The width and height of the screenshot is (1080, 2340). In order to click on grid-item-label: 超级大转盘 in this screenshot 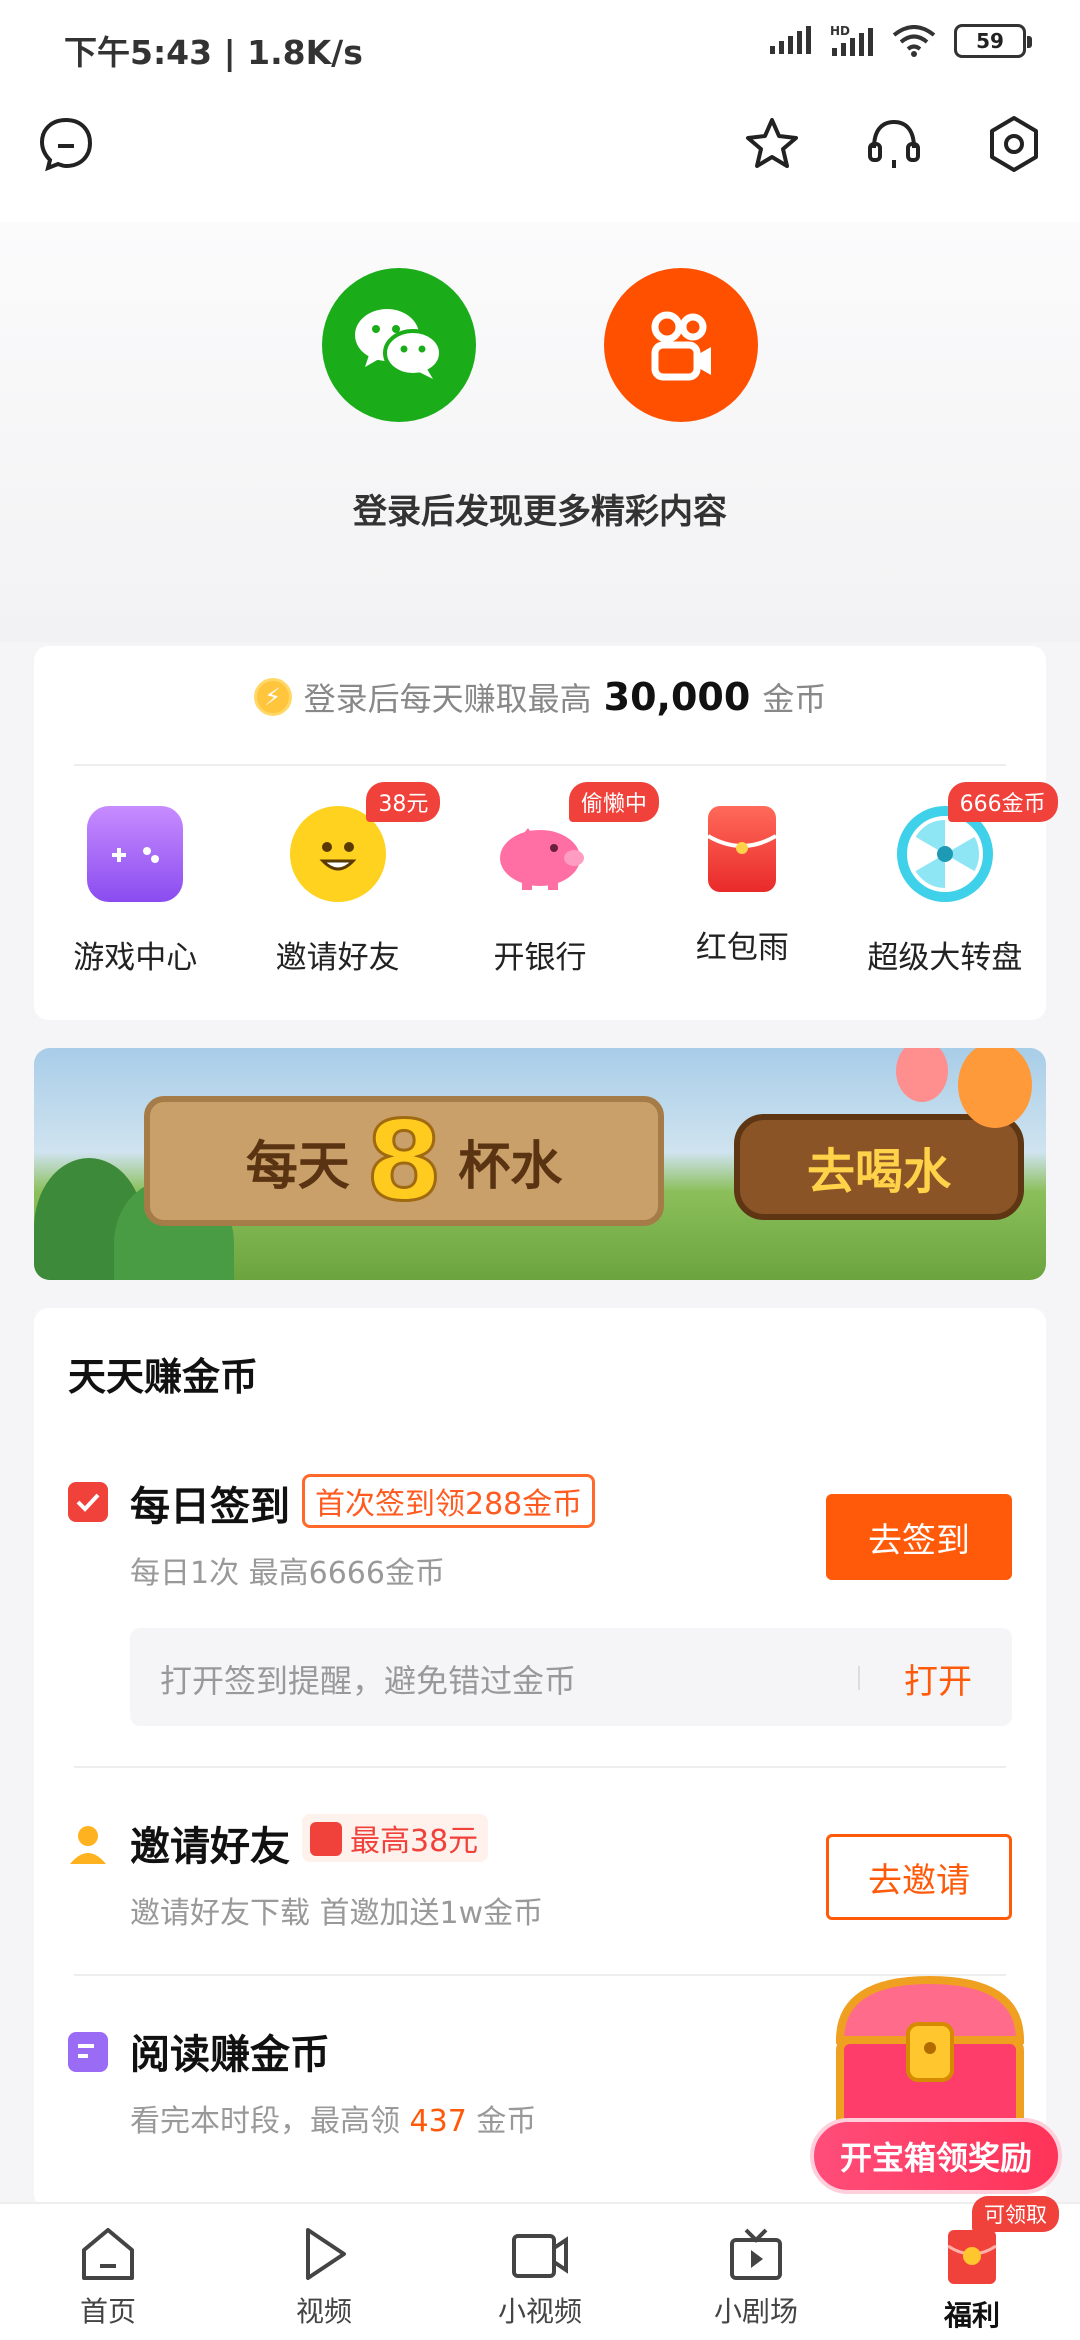, I will do `click(945, 958)`.